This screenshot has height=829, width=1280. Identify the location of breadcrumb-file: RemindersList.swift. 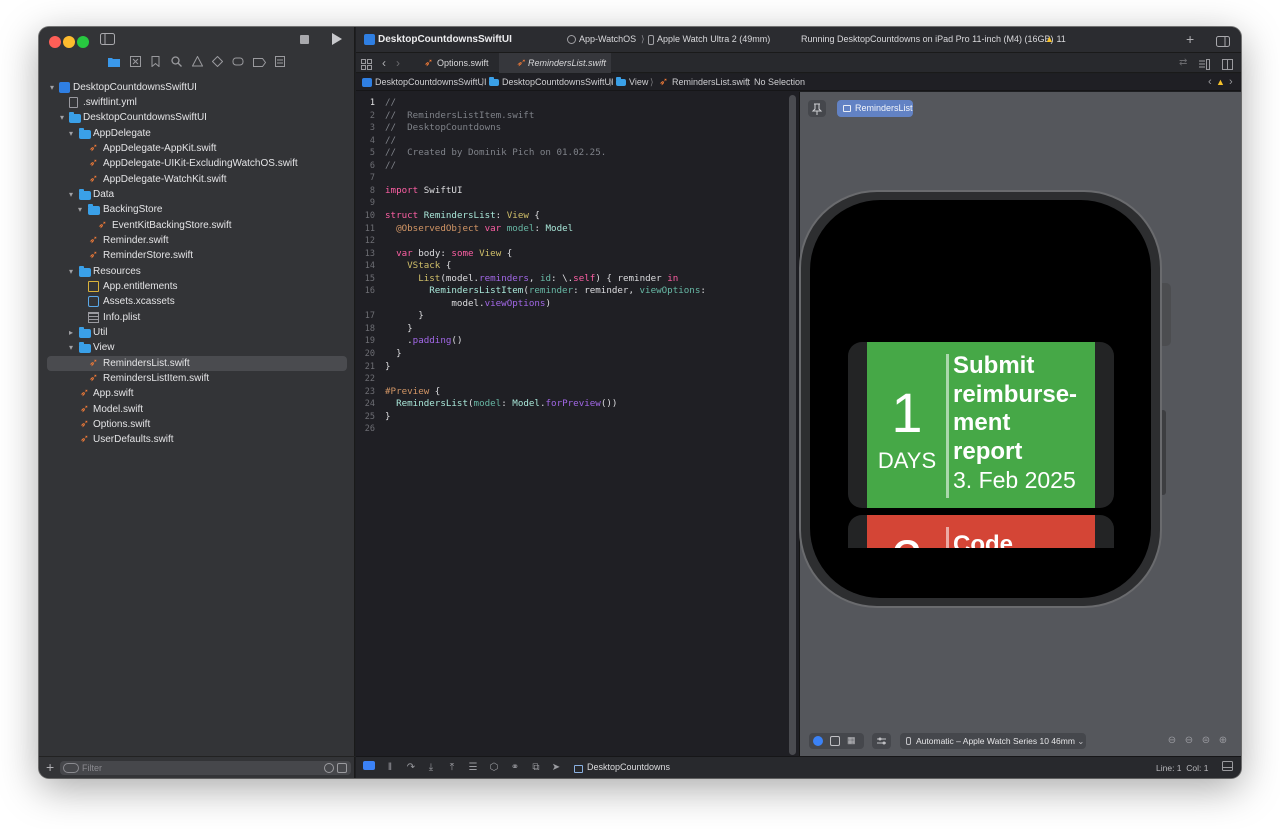
(711, 82).